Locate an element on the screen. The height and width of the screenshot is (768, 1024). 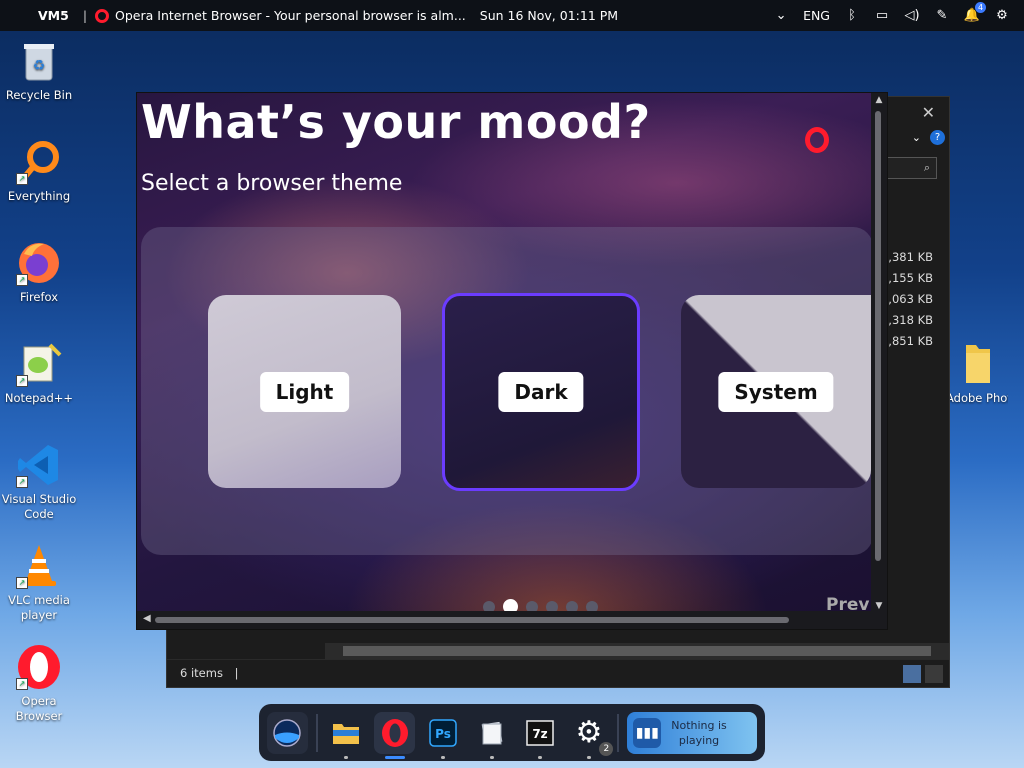
chevron-down-icon: ⌄ is located at coordinates (916, 137).